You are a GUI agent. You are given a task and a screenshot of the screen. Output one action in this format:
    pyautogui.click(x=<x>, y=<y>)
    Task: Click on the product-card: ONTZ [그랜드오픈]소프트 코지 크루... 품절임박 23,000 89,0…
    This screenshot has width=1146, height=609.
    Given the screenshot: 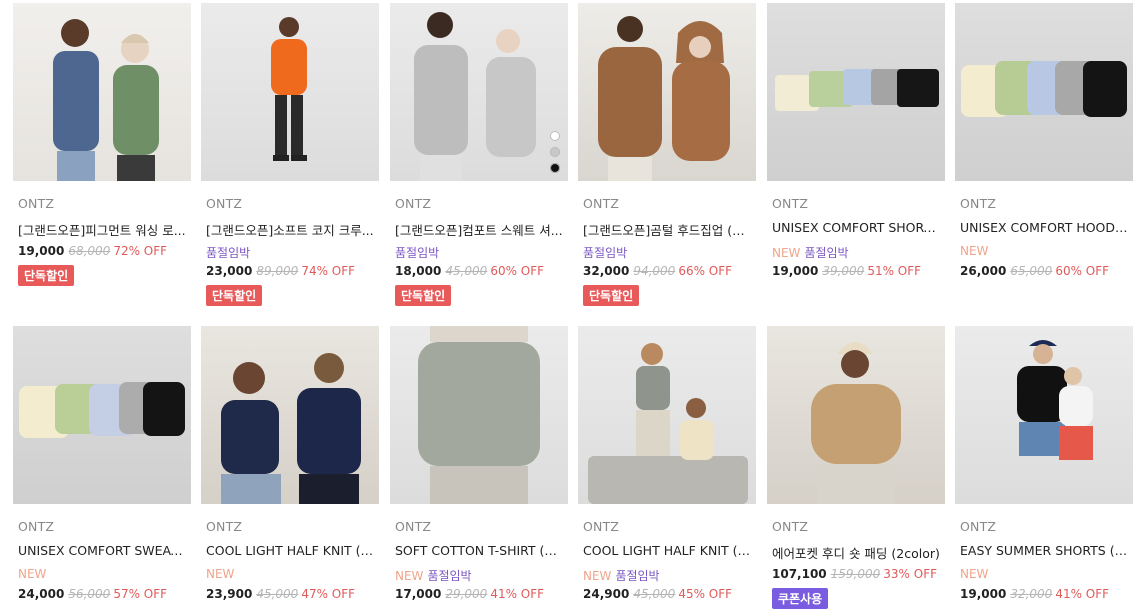 What is the action you would take?
    pyautogui.click(x=290, y=154)
    